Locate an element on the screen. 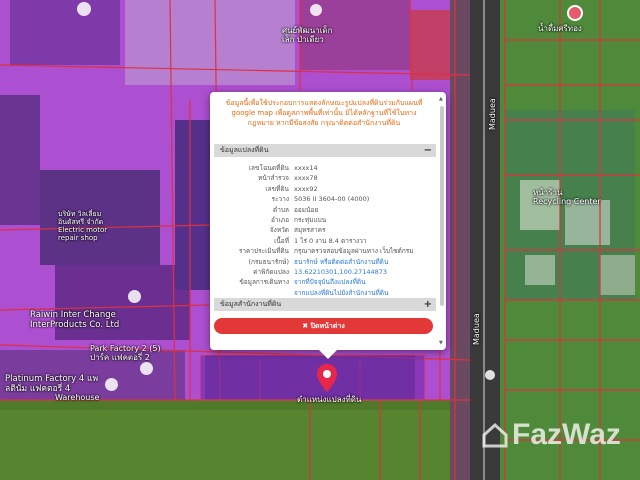 The width and height of the screenshot is (640, 480). table-row: จังหวัด สมุทรสาคร is located at coordinates (325, 230).